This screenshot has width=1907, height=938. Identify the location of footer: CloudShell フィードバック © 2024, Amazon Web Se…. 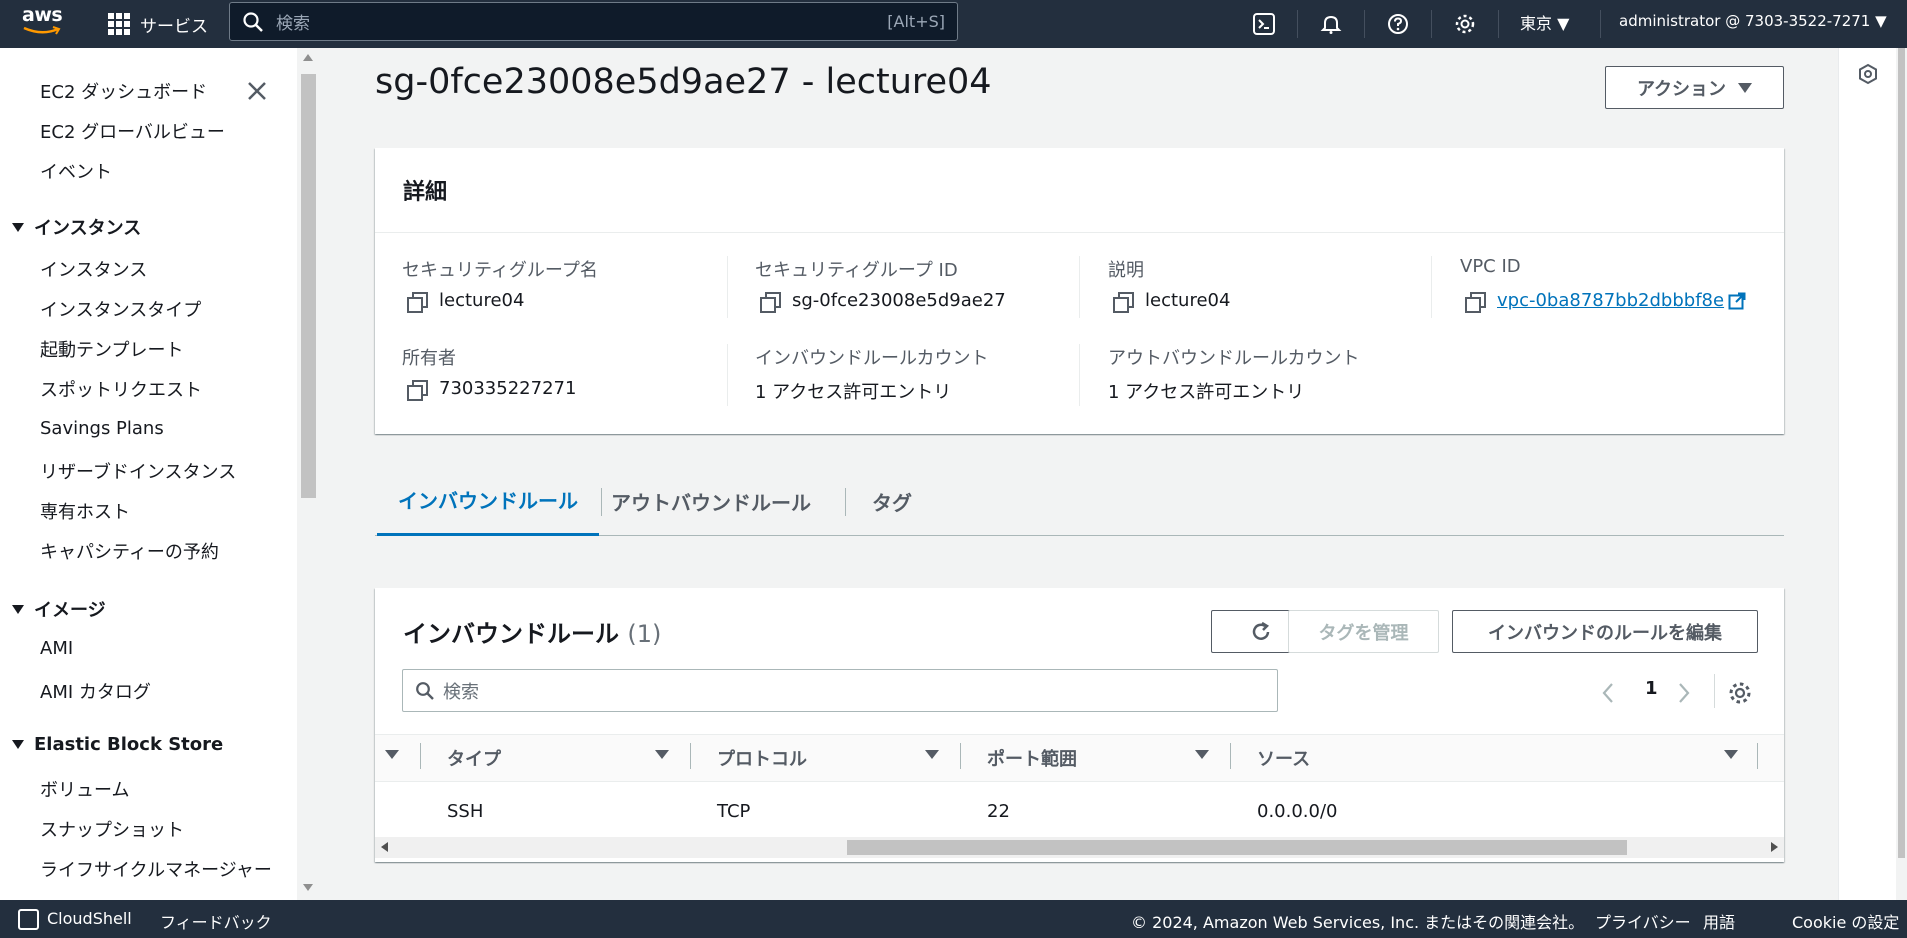
(953, 919).